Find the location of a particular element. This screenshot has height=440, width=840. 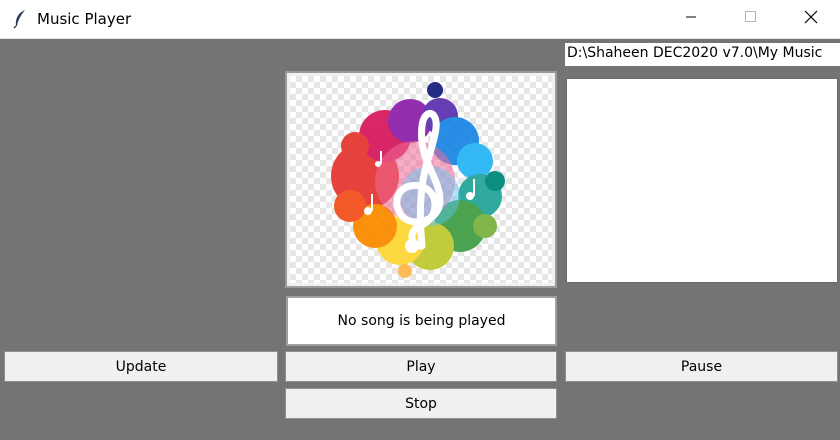

window-title: Music Player is located at coordinates (84, 19).